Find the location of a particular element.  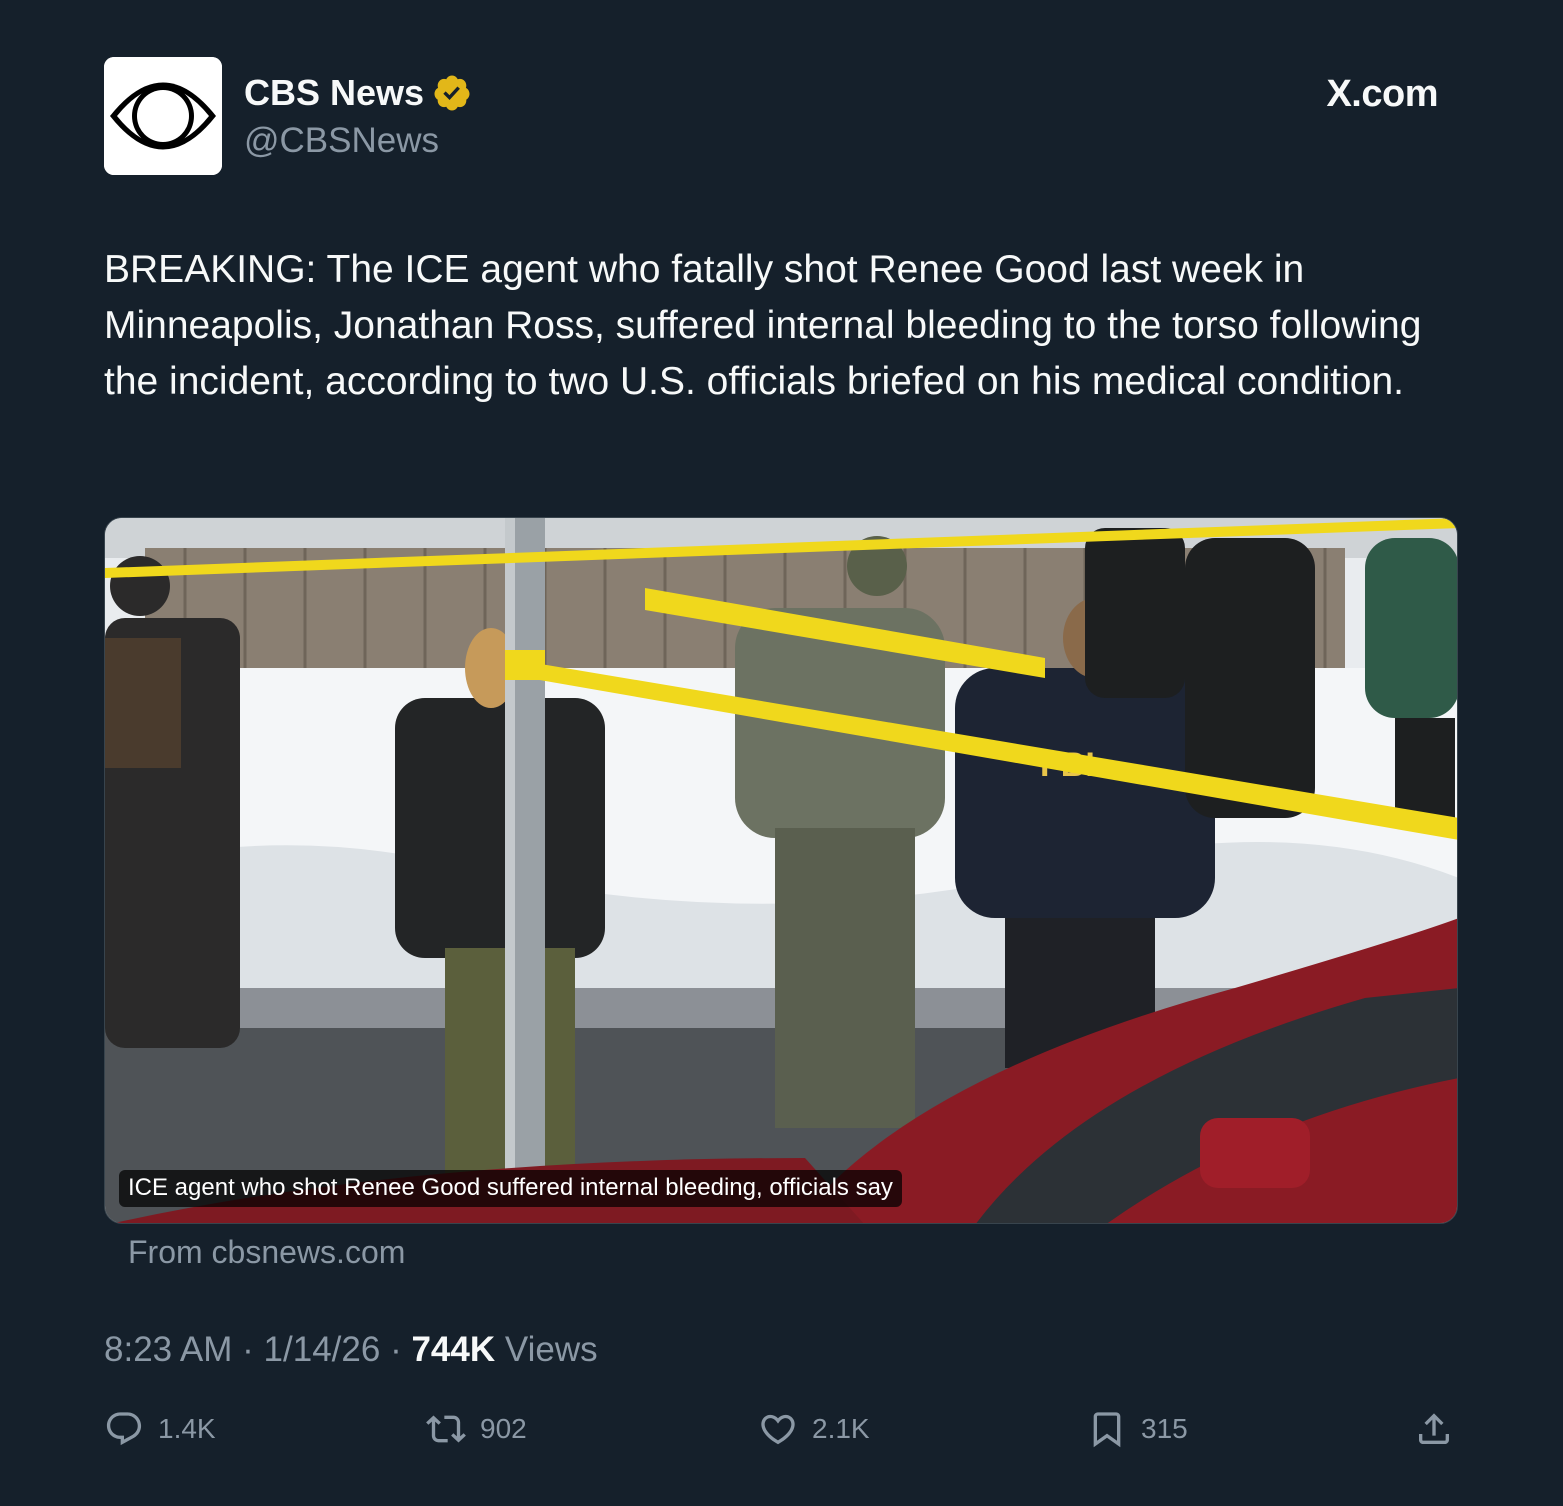

like-button: 2.1K is located at coordinates (814, 1429).